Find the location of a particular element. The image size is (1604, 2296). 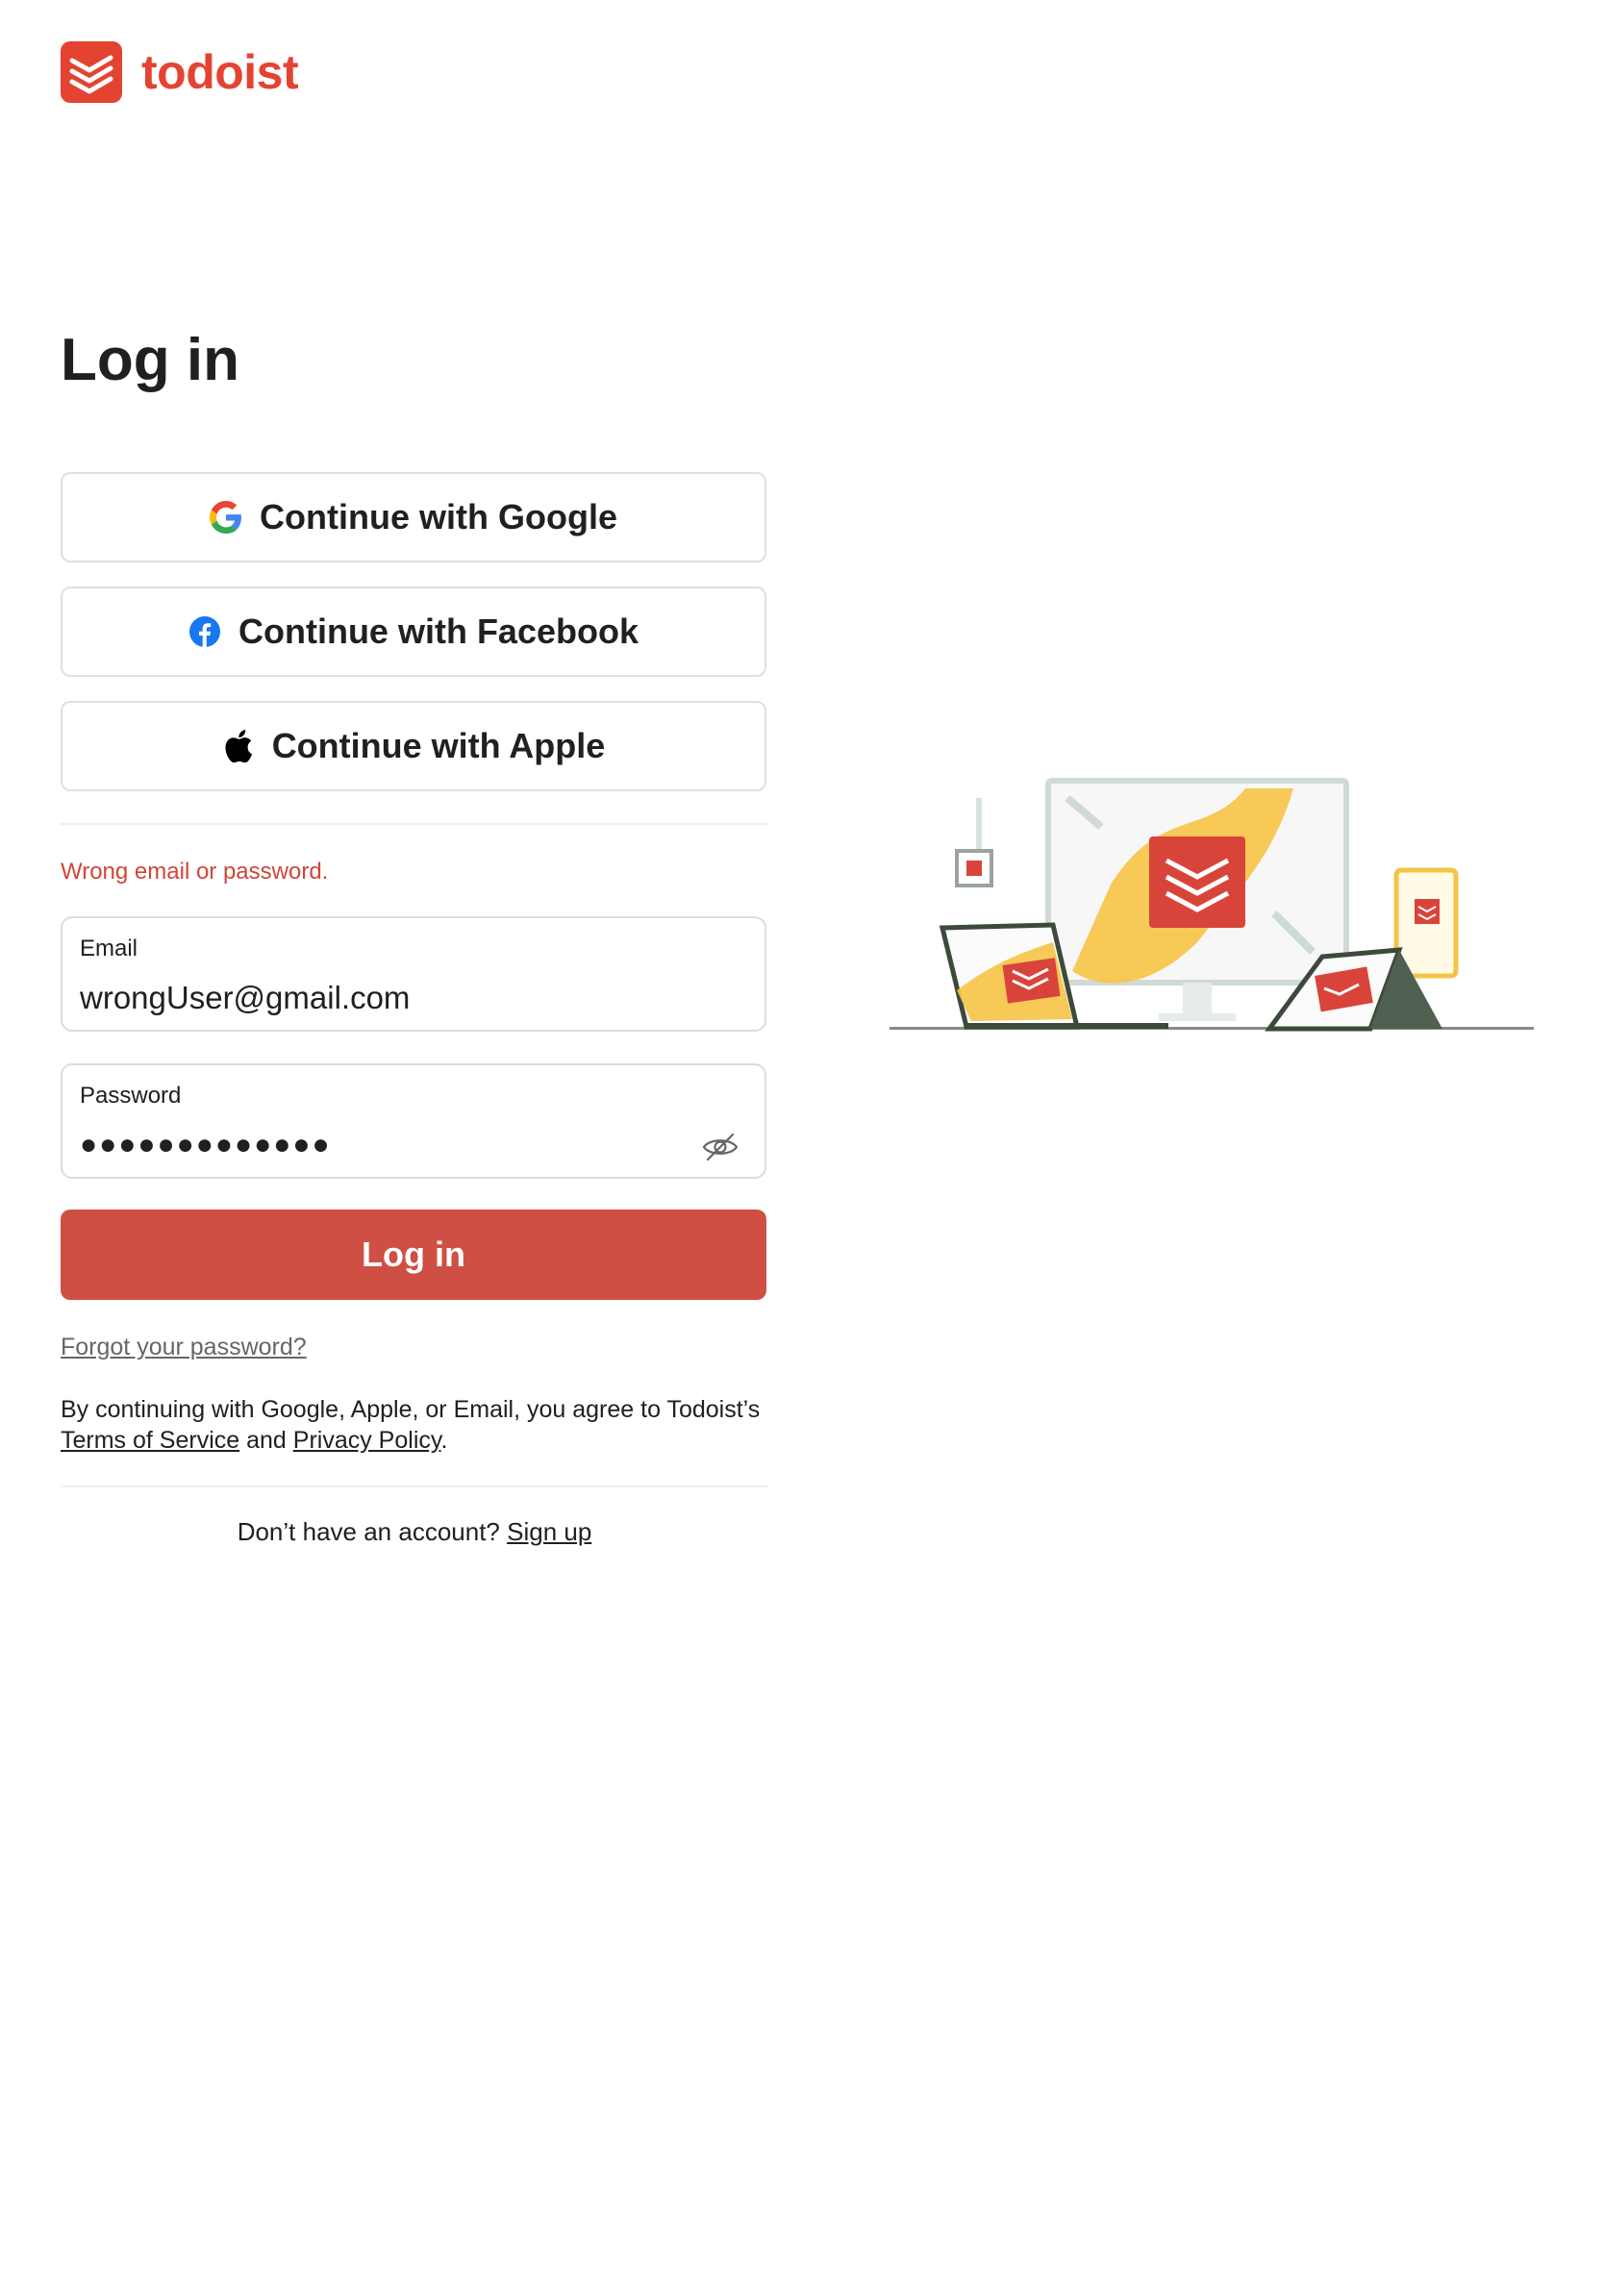

continue-with-google-button: Continue with Google is located at coordinates (413, 517).